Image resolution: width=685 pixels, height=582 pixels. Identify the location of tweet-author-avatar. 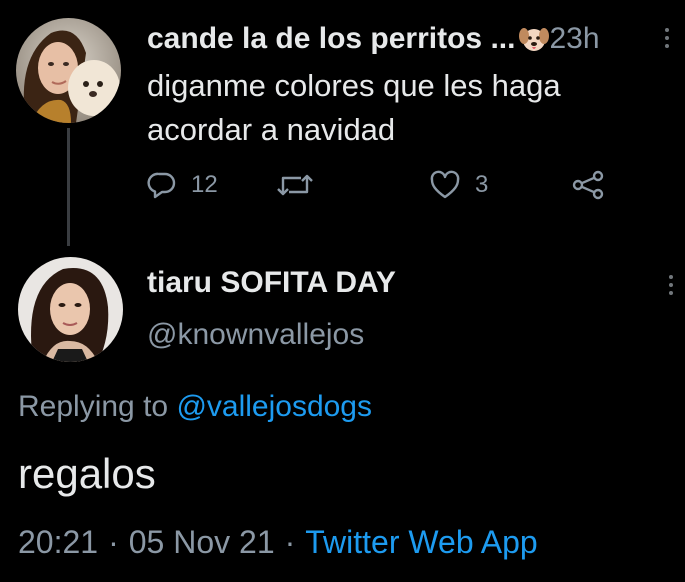
(68, 70).